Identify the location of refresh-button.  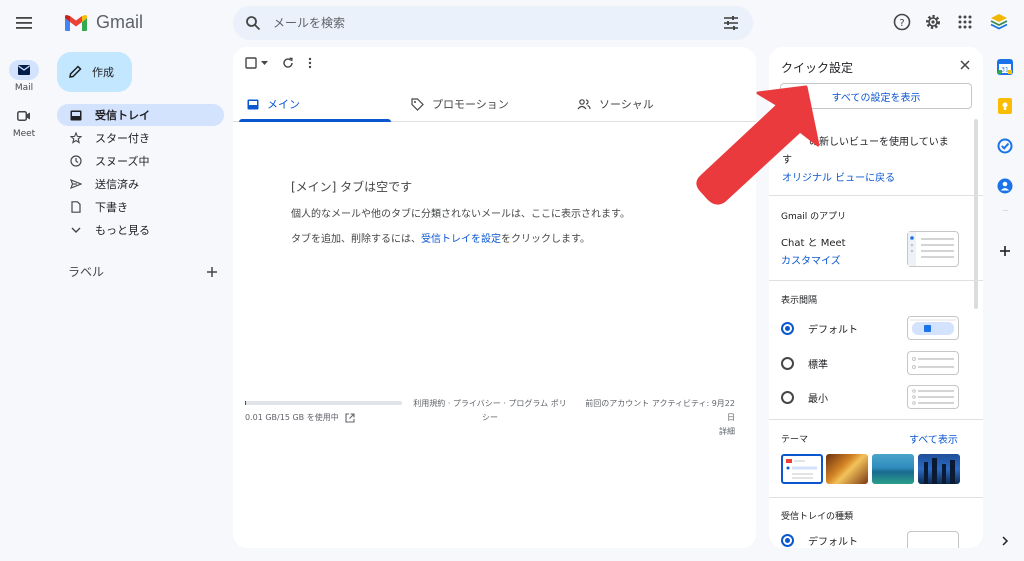
(288, 63).